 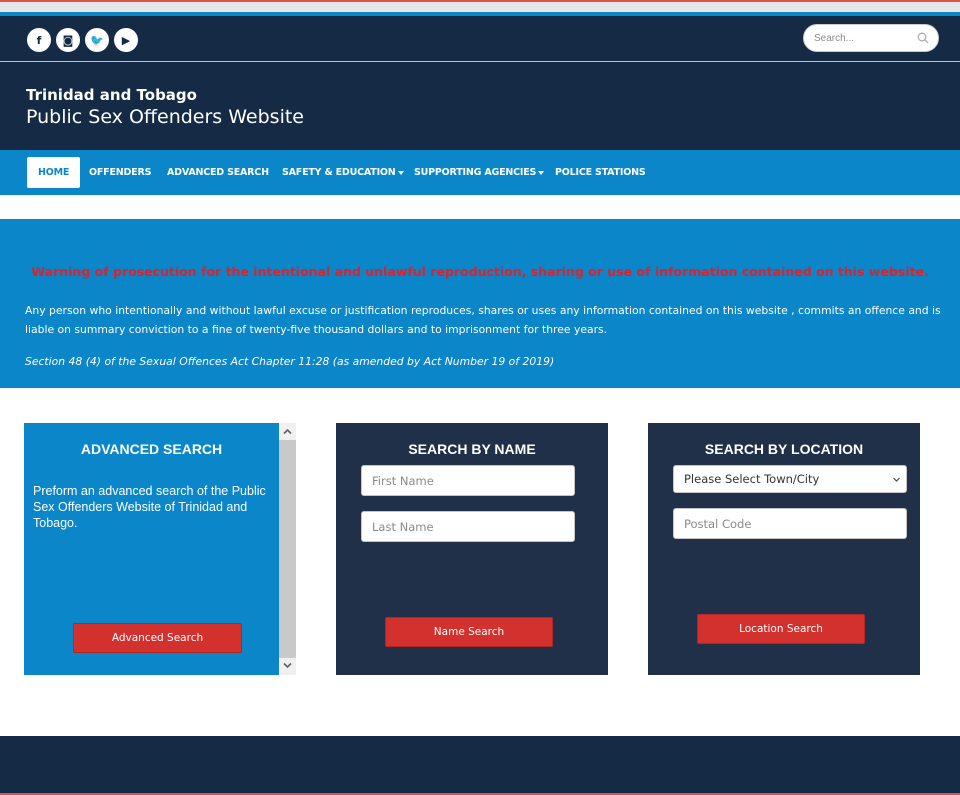 I want to click on scrollbar-thumb, so click(x=287, y=549).